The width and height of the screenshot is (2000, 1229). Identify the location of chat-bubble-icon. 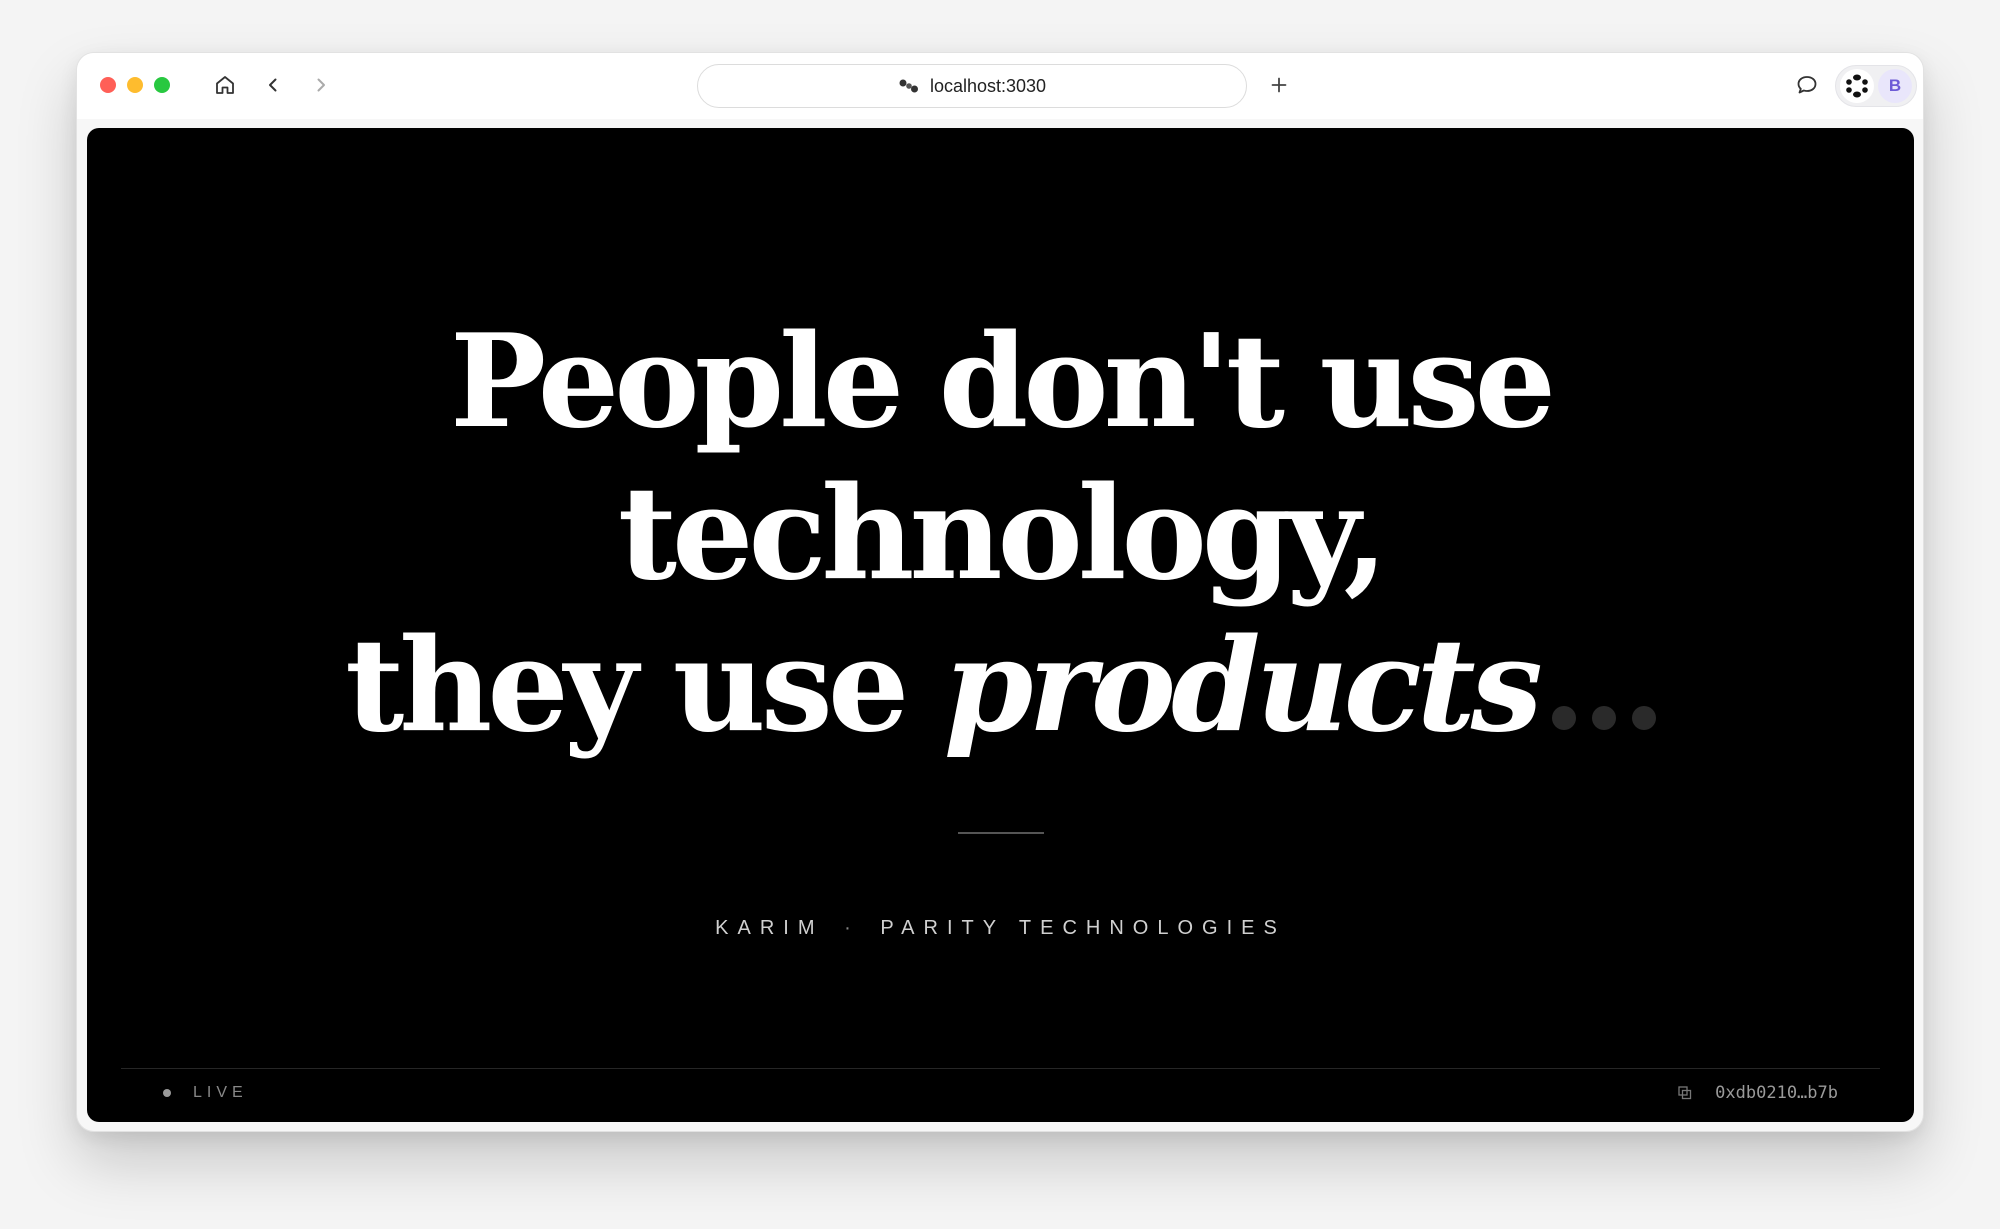
(1807, 85).